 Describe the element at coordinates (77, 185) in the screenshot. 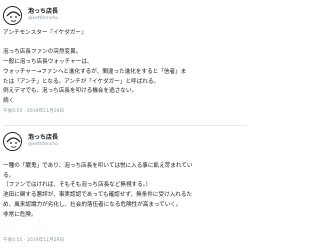

I see `tweet-line: （ファンではければ、そもそも泡っち店長など無視する。）` at that location.